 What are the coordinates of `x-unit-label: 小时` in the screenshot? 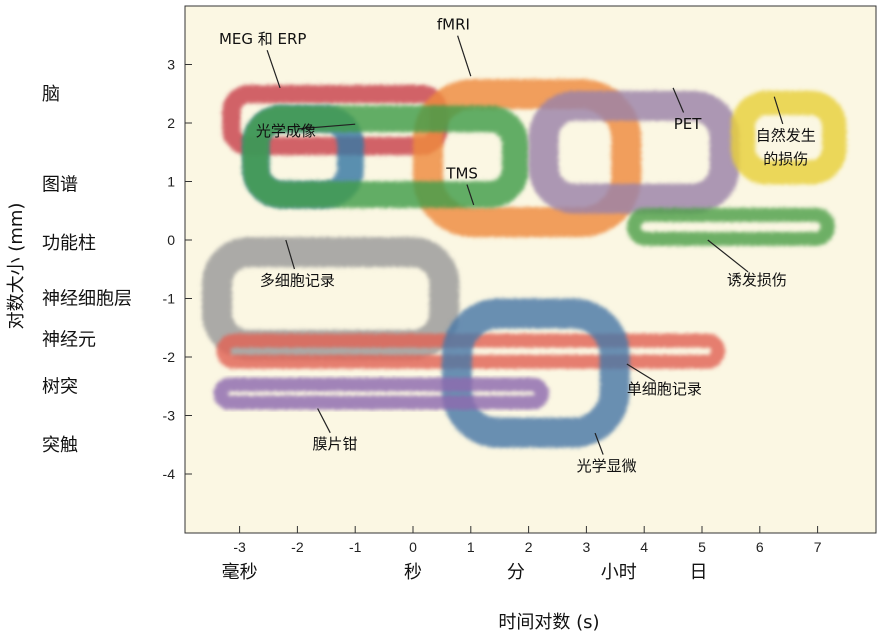 It's located at (619, 572).